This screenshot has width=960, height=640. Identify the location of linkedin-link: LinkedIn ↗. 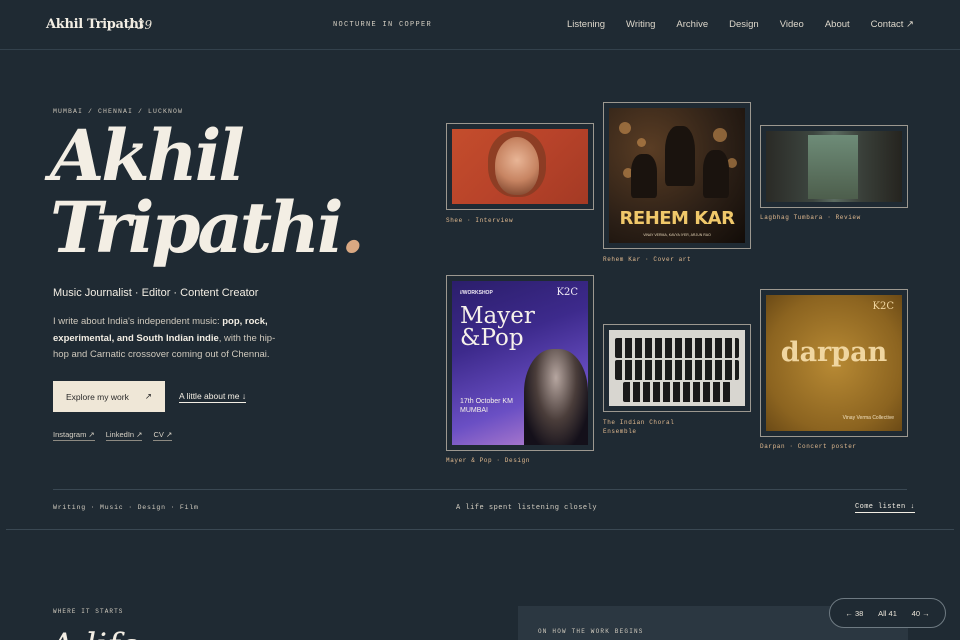
(124, 435).